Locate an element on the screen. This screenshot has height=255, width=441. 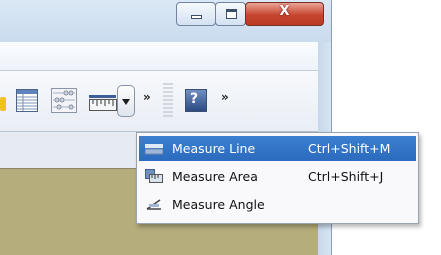
toolbar-overflow-chevron-2: » is located at coordinates (228, 100).